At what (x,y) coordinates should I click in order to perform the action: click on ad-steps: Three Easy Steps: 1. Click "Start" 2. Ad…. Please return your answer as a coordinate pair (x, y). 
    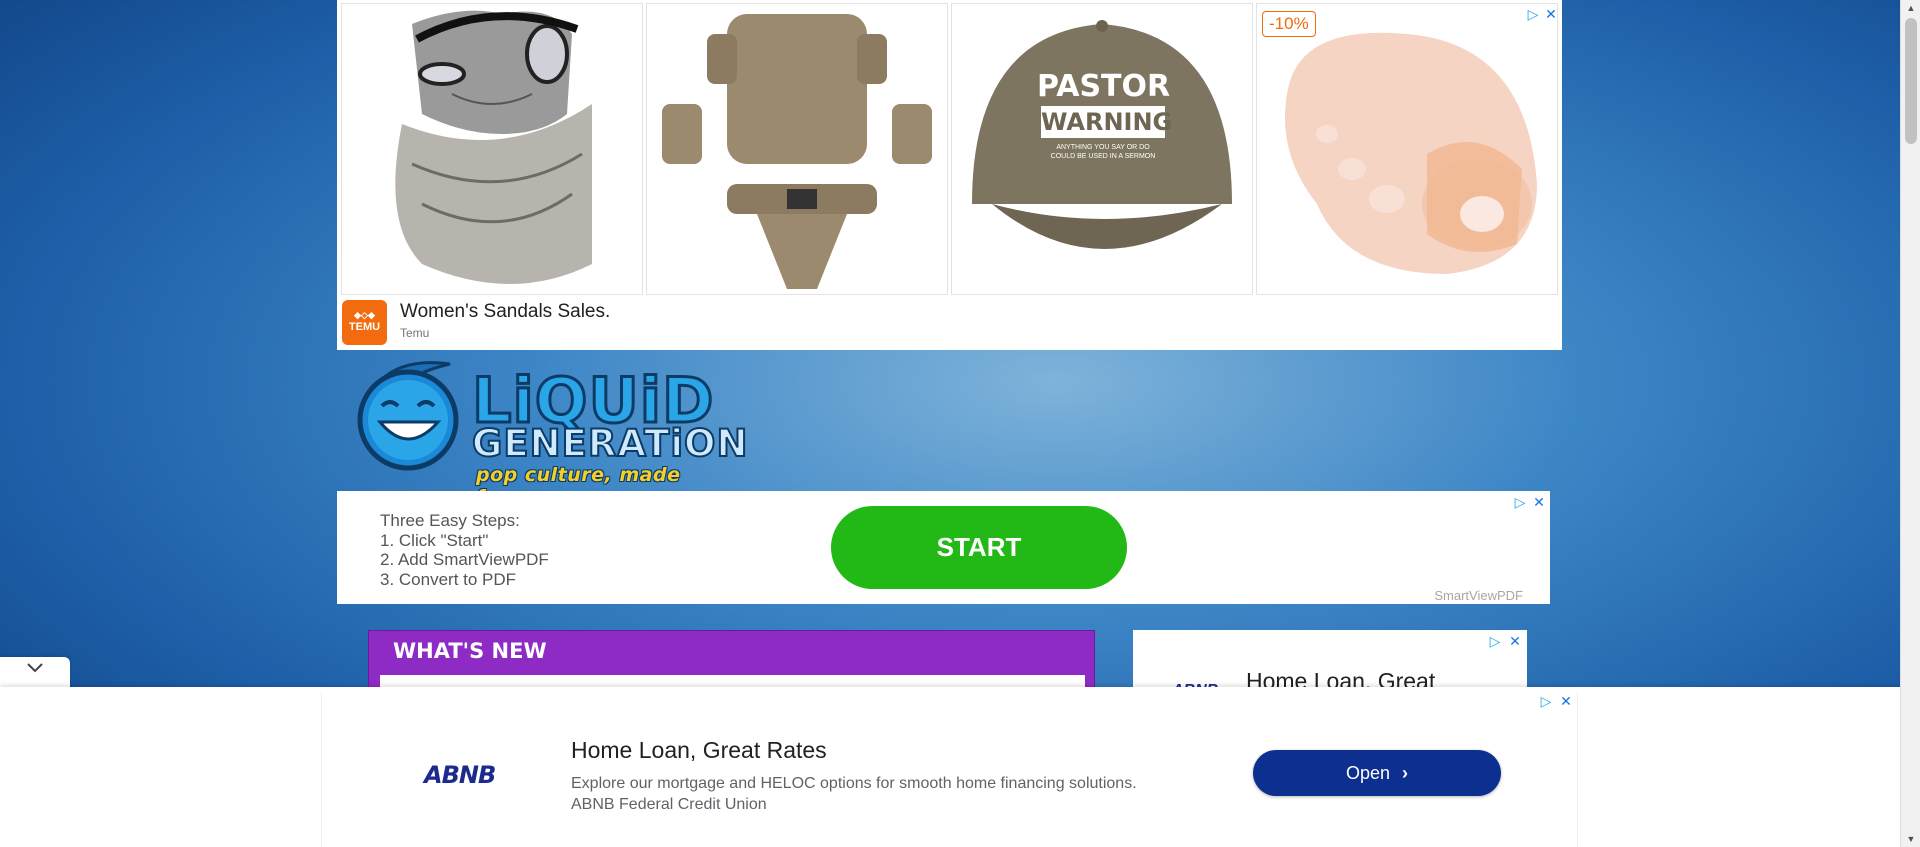
    Looking at the image, I should click on (464, 550).